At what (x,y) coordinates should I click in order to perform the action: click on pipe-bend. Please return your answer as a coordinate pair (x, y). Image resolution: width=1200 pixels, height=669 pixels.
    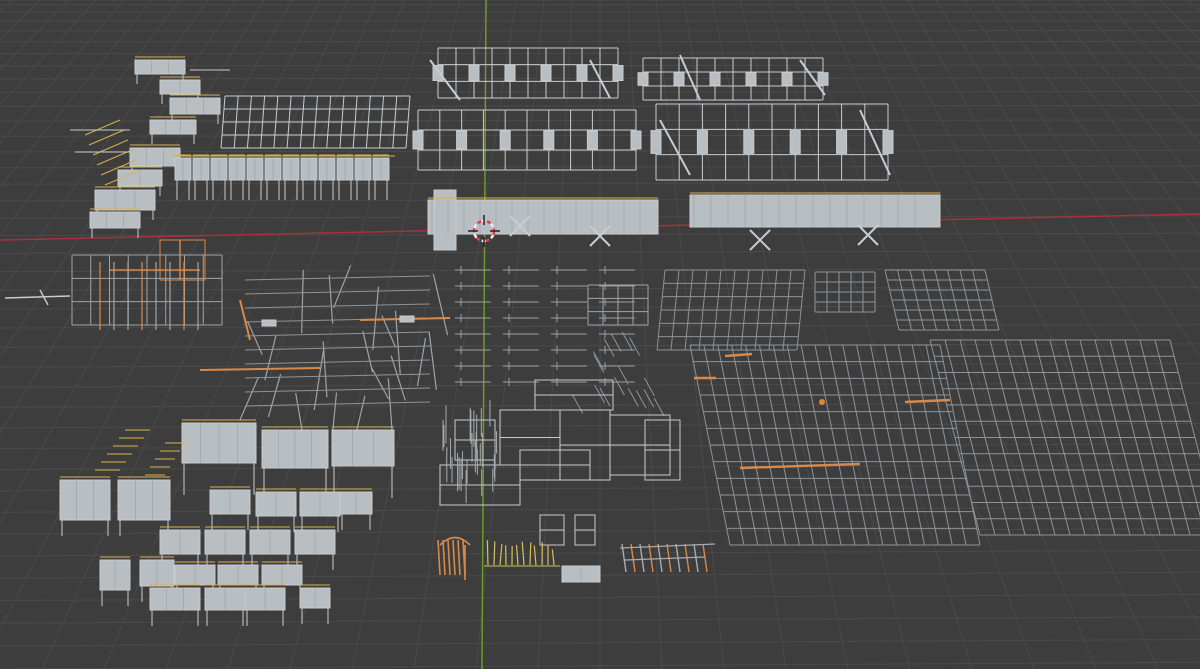
    Looking at the image, I should click on (455, 541).